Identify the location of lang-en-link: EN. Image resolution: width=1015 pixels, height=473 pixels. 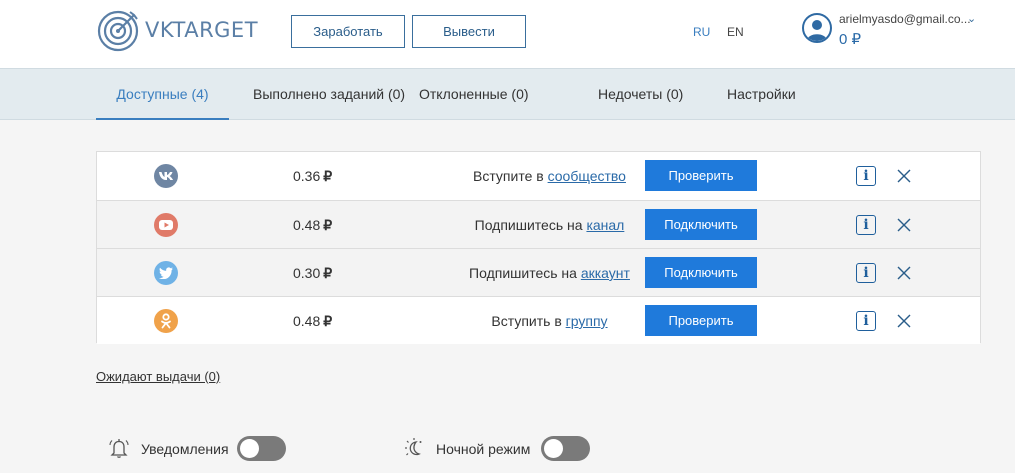
(735, 32).